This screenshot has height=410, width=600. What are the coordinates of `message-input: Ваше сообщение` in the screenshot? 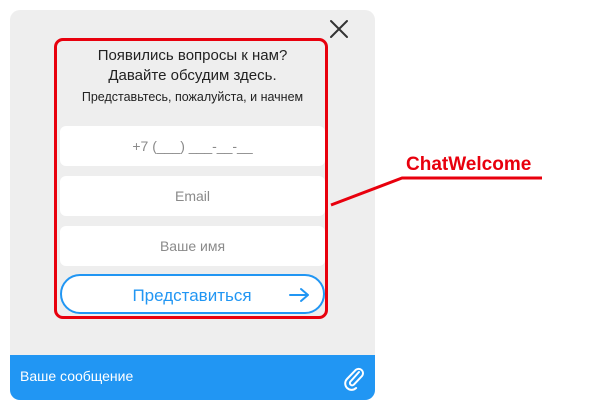 It's located at (76, 376).